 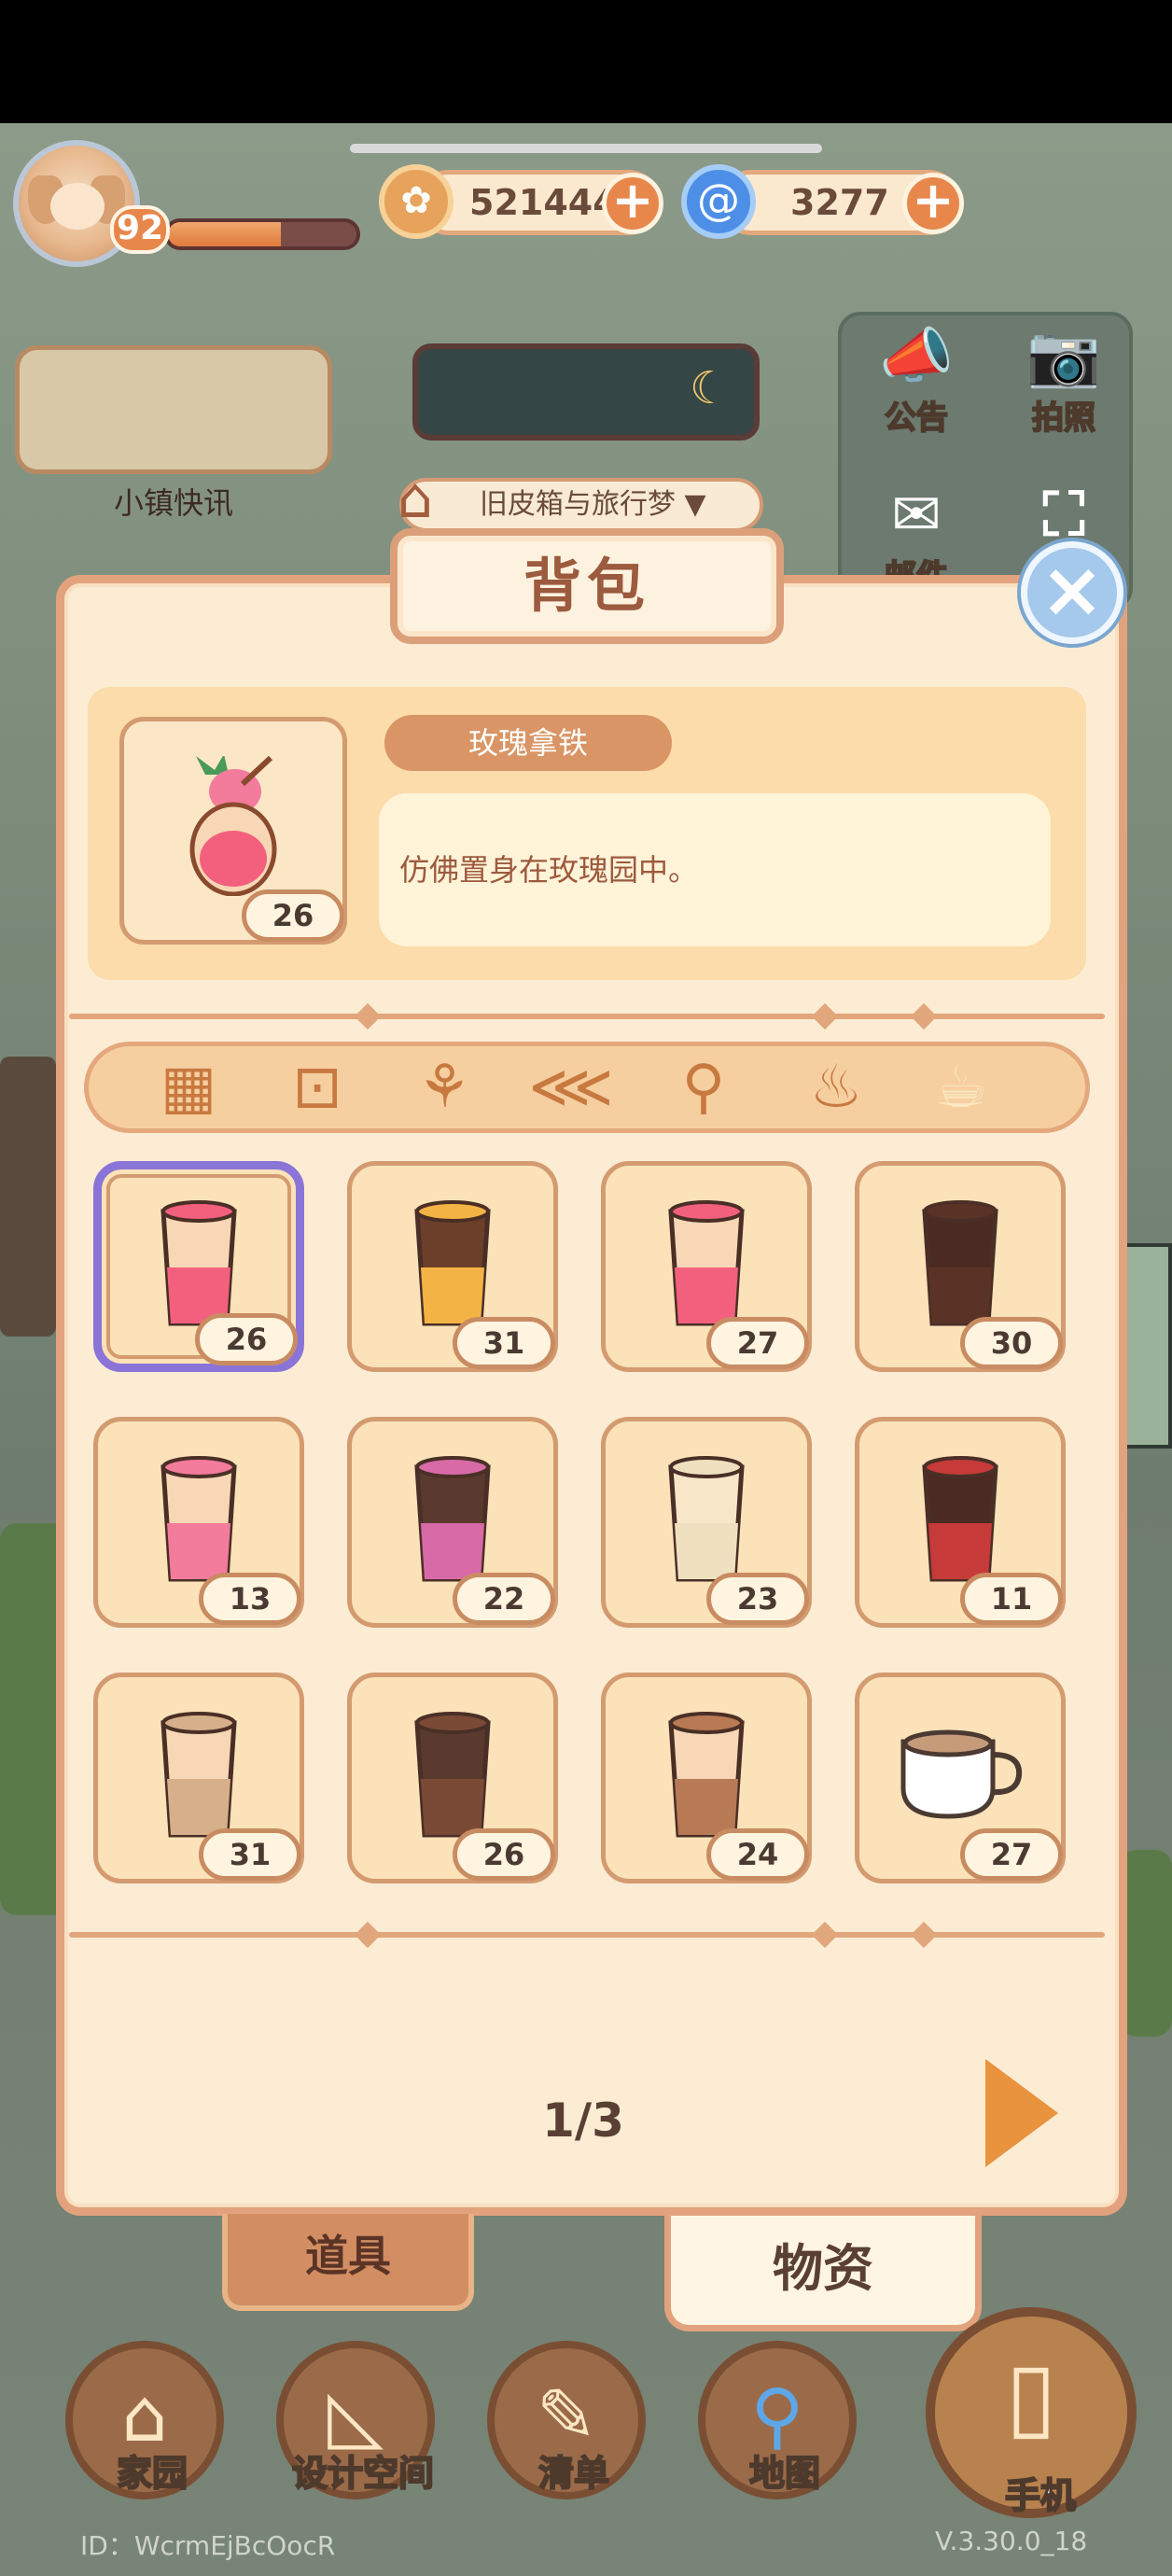 I want to click on item-slot: 24, so click(x=706, y=1778).